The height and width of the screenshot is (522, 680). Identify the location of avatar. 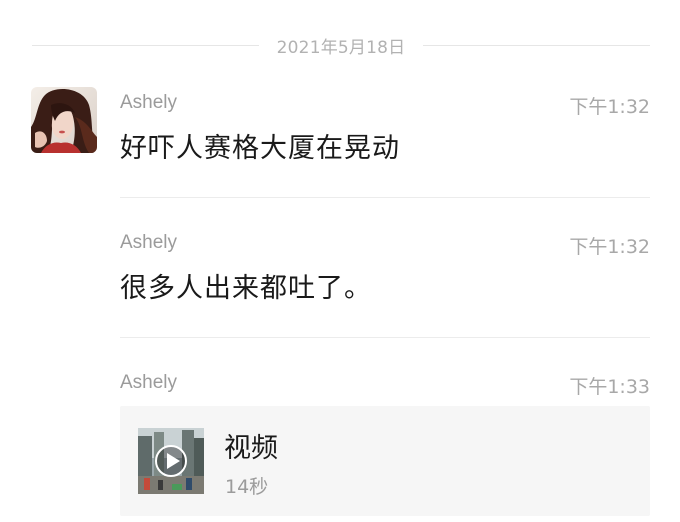
(64, 120).